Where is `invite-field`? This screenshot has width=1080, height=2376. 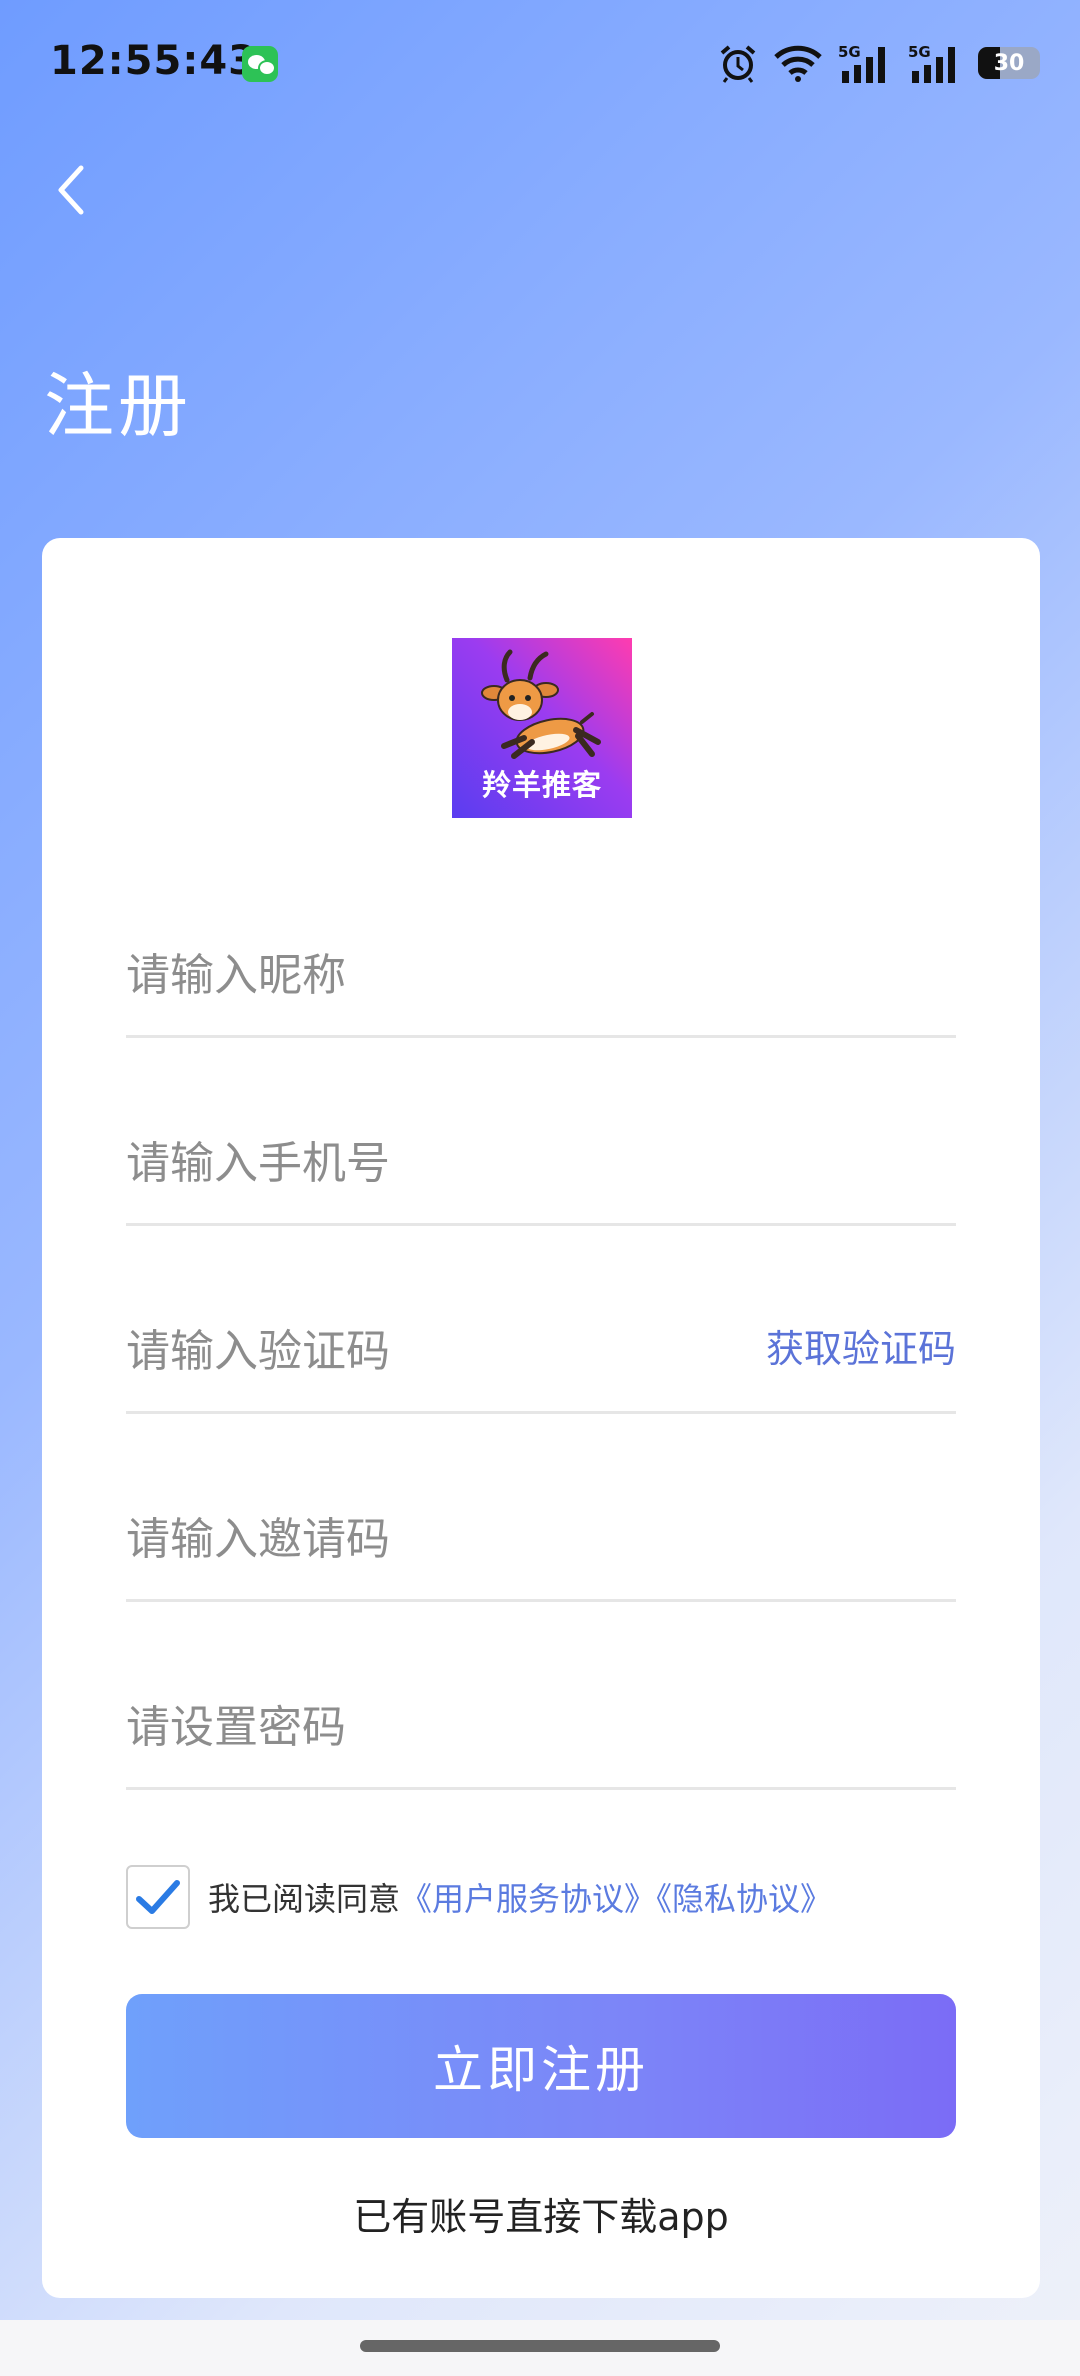 invite-field is located at coordinates (541, 1527).